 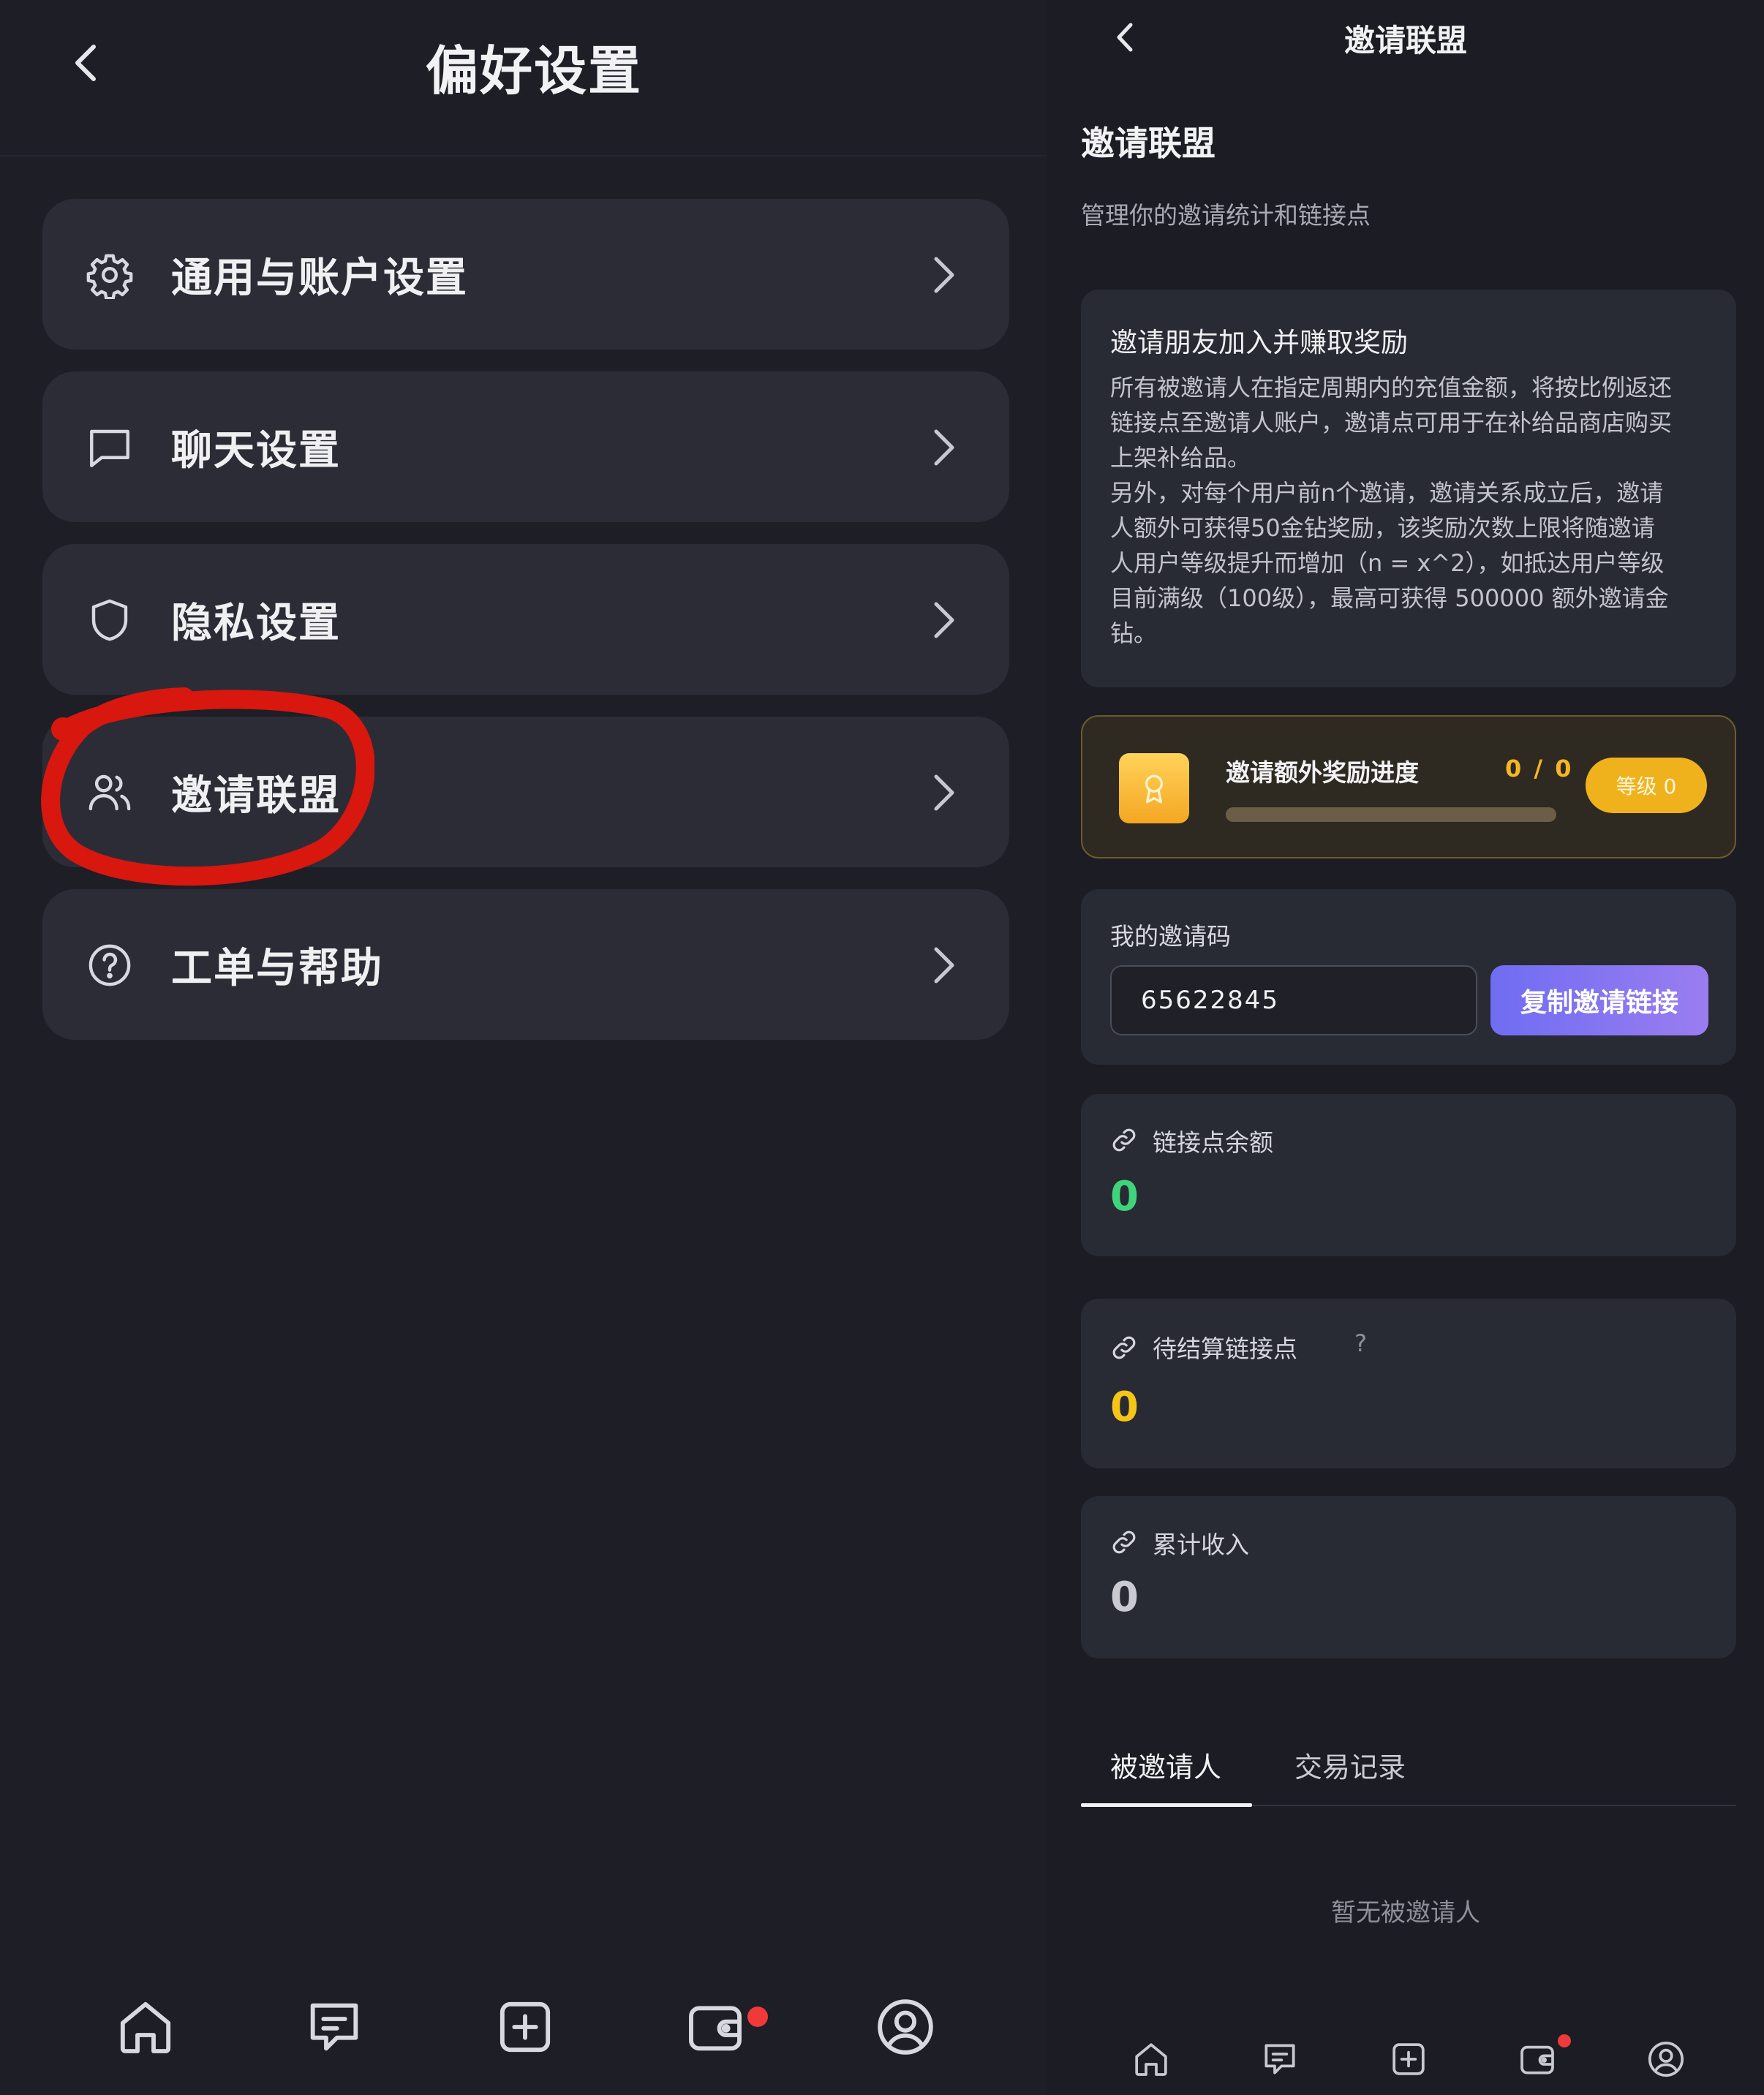 What do you see at coordinates (1408, 1773) in the screenshot?
I see `records-tabs: 被邀请人 交易记录` at bounding box center [1408, 1773].